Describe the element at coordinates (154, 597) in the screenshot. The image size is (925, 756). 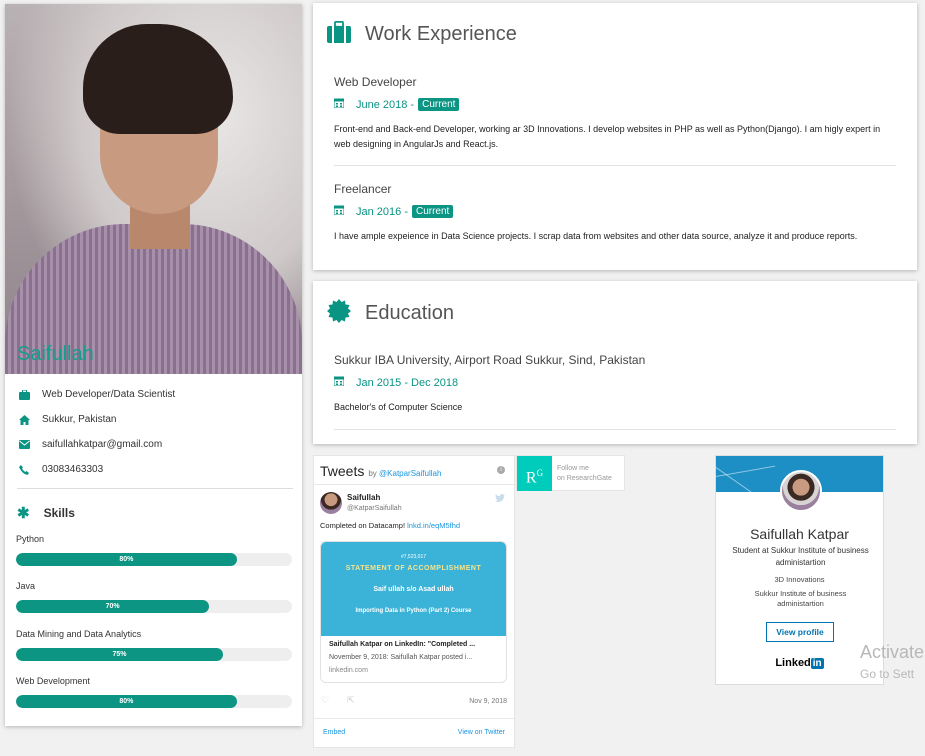
I see `skill-java: Java 70%` at that location.